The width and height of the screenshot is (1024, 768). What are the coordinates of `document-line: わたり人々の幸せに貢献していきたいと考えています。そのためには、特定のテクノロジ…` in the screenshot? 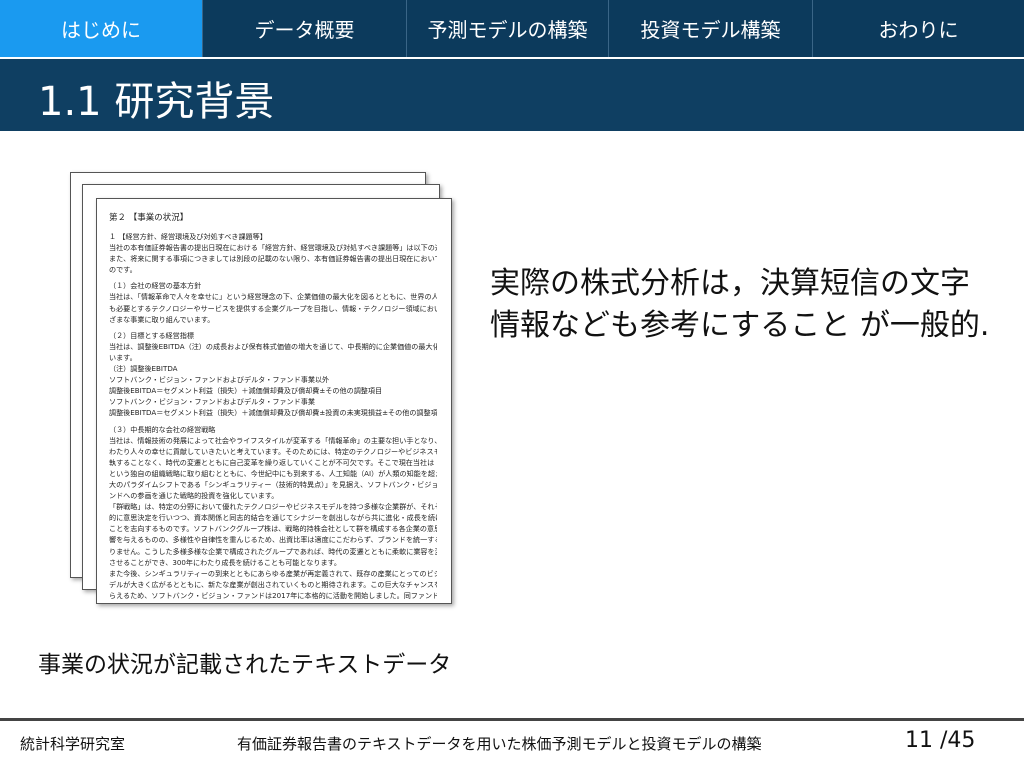 It's located at (273, 451).